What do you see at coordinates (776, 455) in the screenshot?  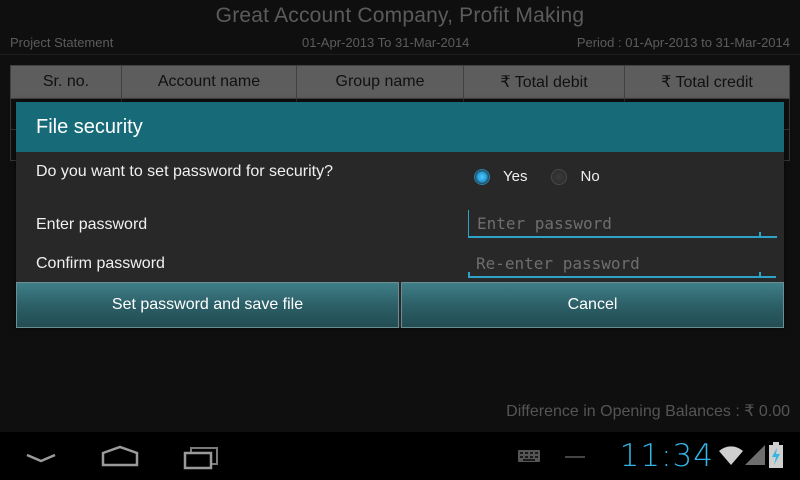 I see `battery-charging-icon` at bounding box center [776, 455].